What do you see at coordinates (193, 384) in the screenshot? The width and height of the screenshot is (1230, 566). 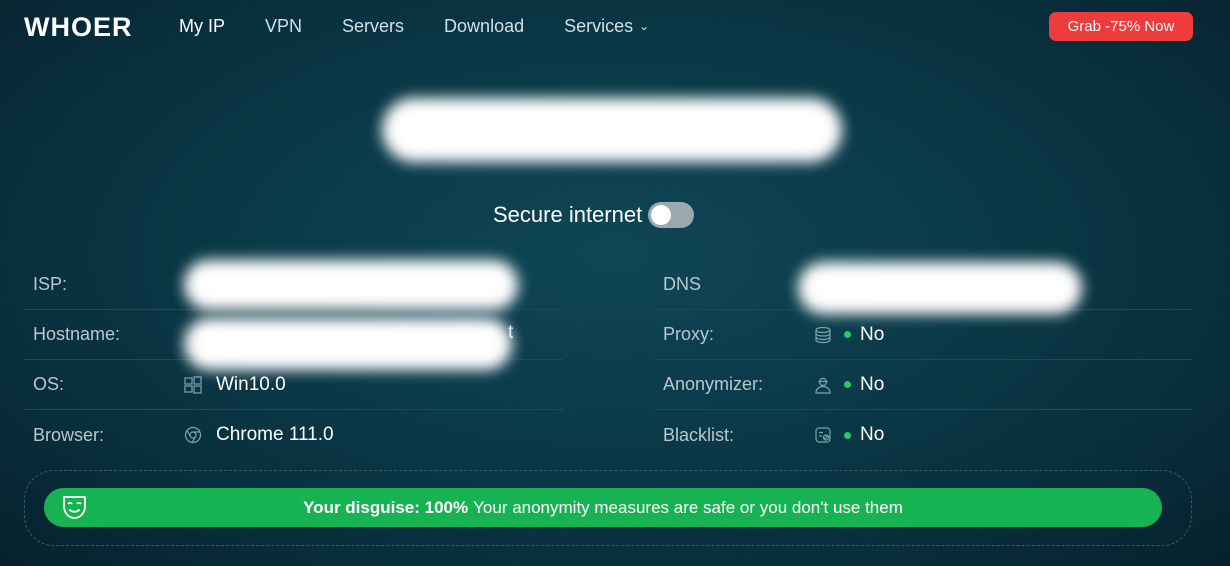 I see `windows-icon` at bounding box center [193, 384].